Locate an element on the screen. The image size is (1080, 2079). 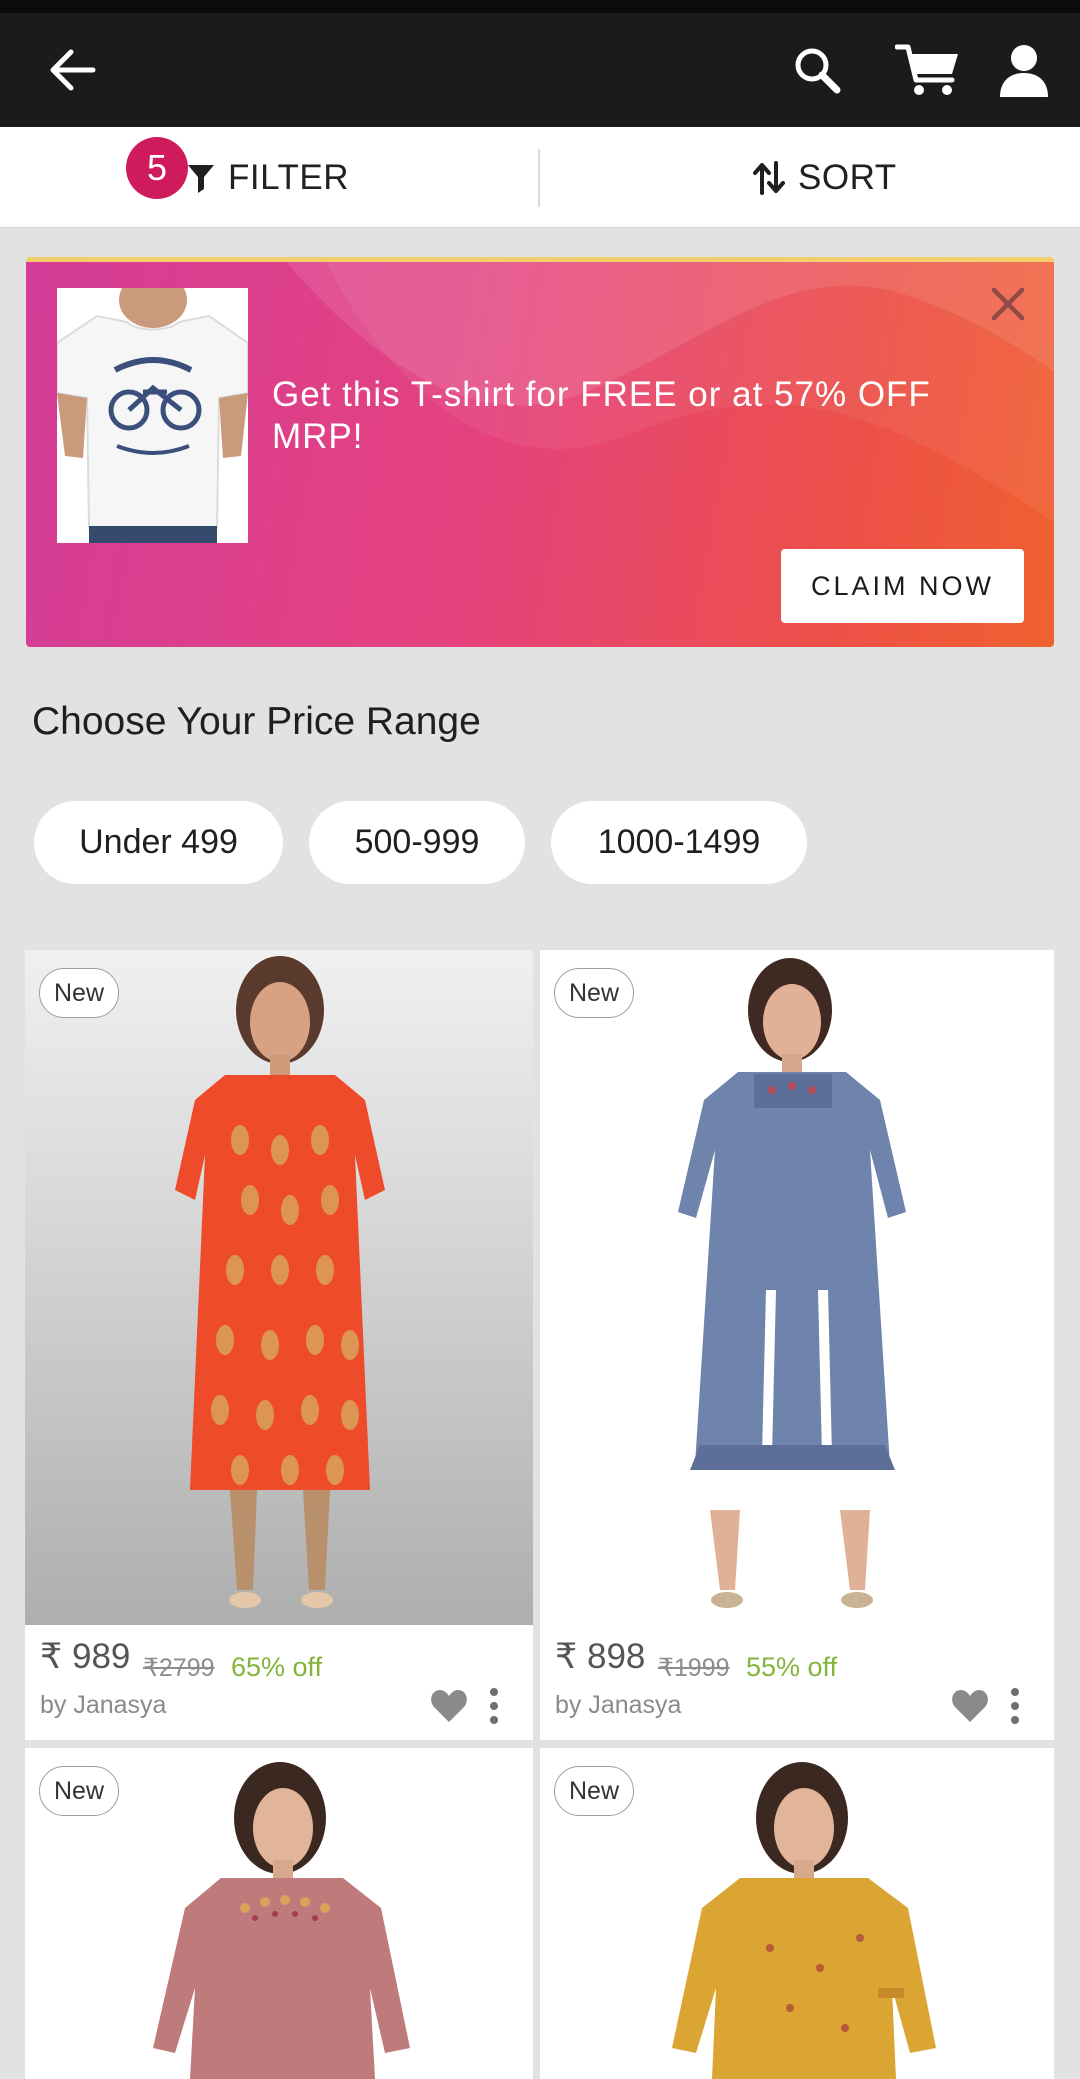
claim-now-button: CLAIM NOW is located at coordinates (902, 586).